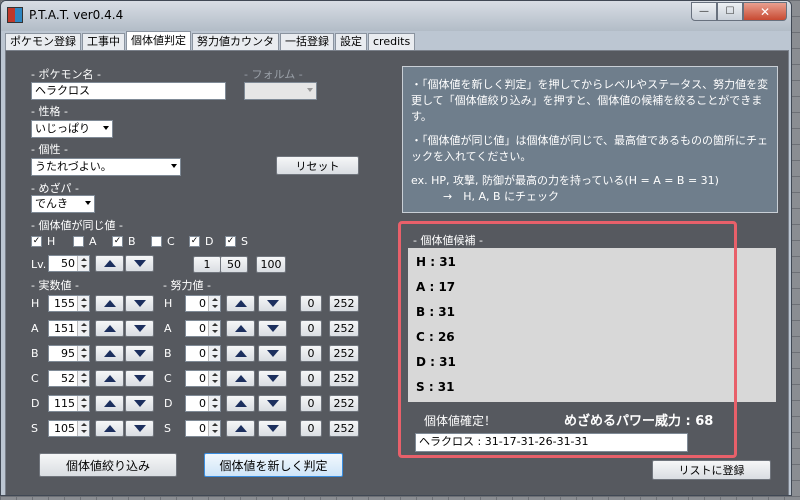  I want to click on characteristic-select: うたれづよい。, so click(106, 167).